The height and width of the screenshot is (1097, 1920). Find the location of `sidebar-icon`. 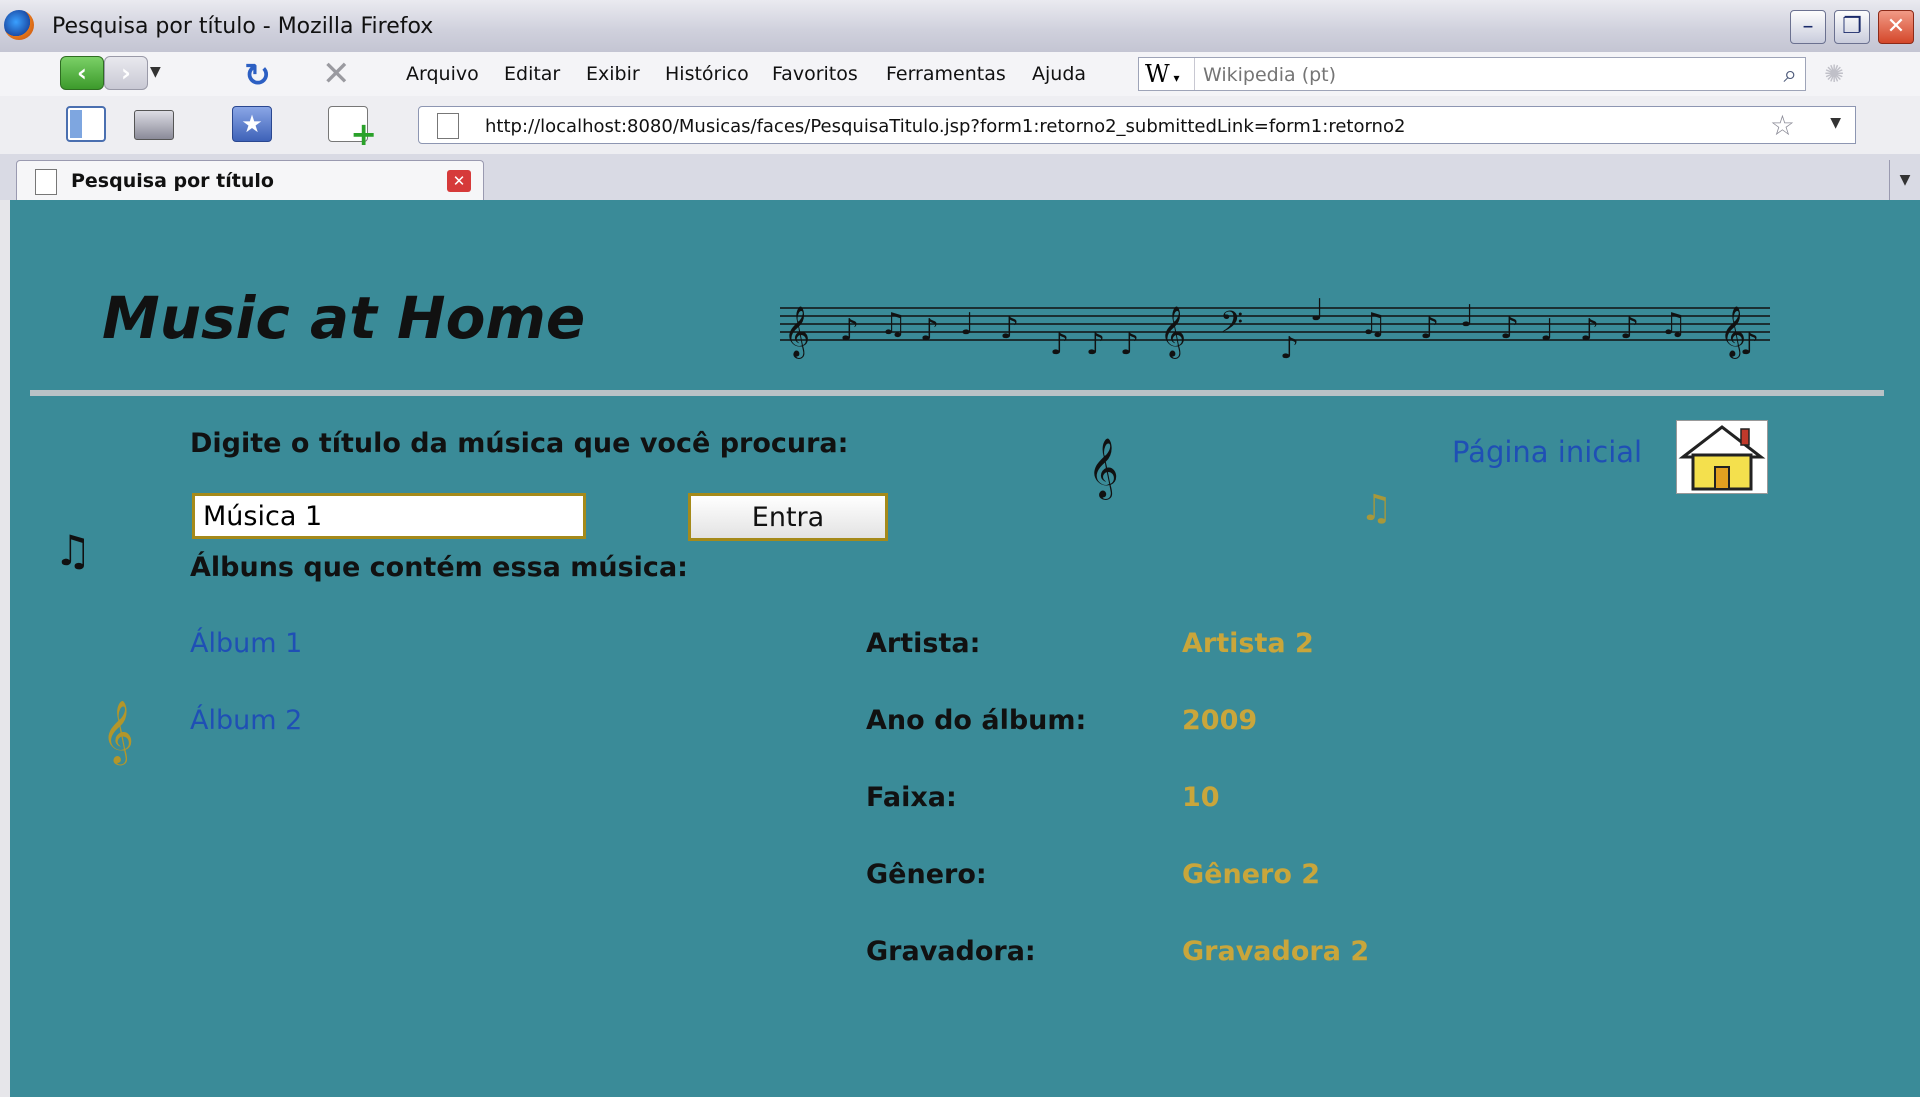

sidebar-icon is located at coordinates (86, 124).